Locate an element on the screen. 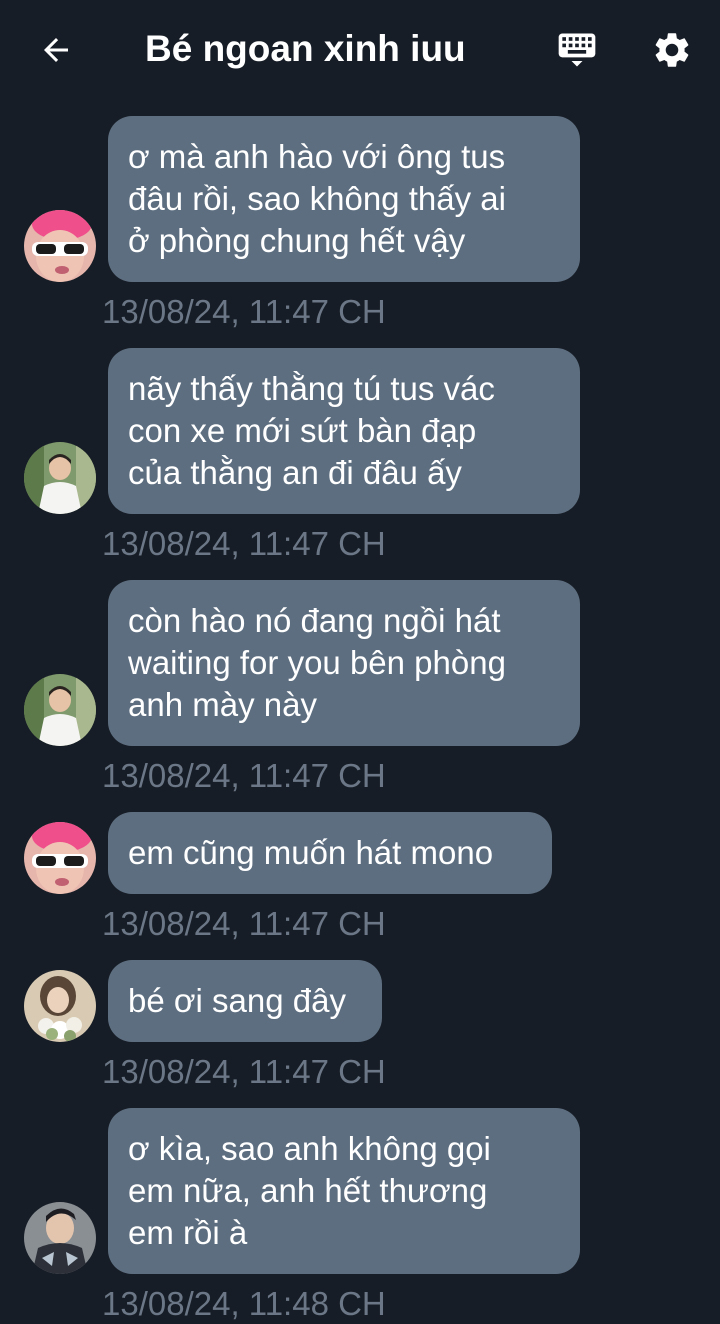  message-timestamp: 13/08/24, 11:48 CH is located at coordinates (244, 1303).